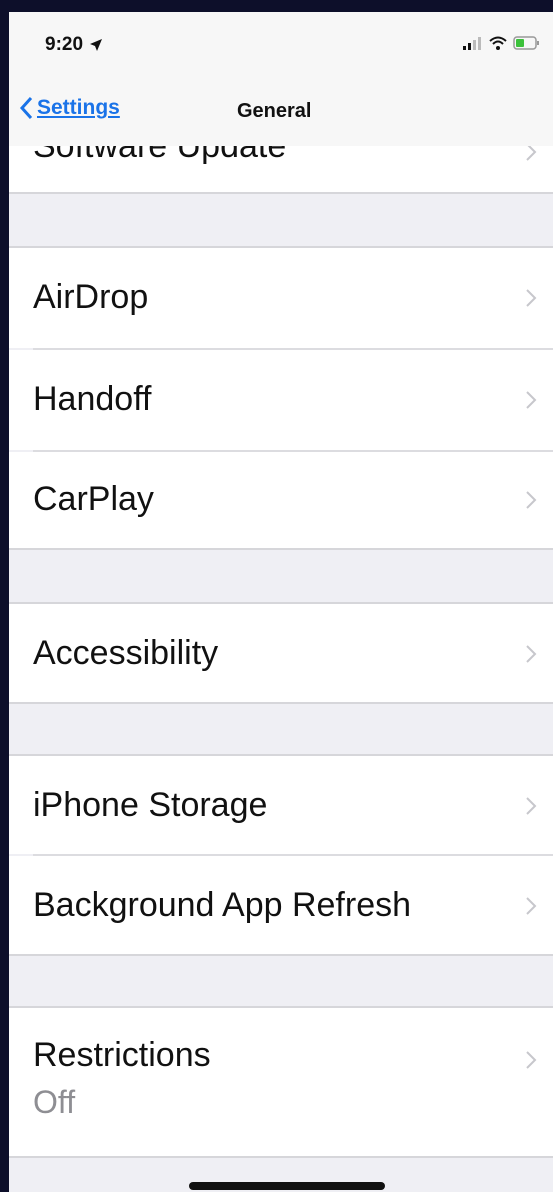  I want to click on status-bar: 9:20, so click(281, 47).